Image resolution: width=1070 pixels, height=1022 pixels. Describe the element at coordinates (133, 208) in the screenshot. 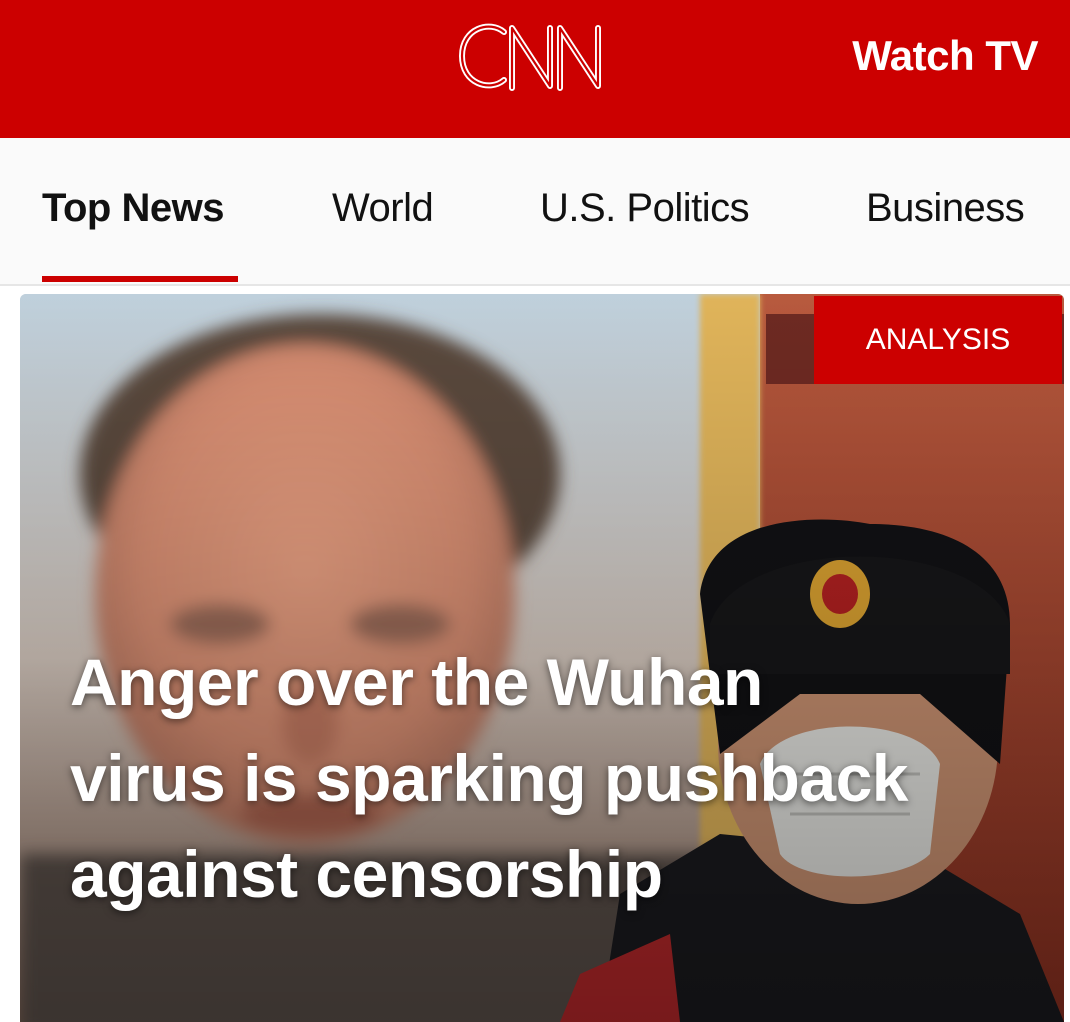

I see `nav-tab-top-news: Top News` at that location.